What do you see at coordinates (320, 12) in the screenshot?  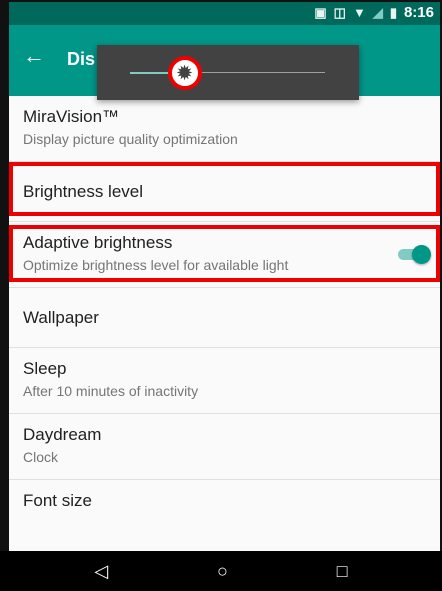 I see `cast-icon: ▣` at bounding box center [320, 12].